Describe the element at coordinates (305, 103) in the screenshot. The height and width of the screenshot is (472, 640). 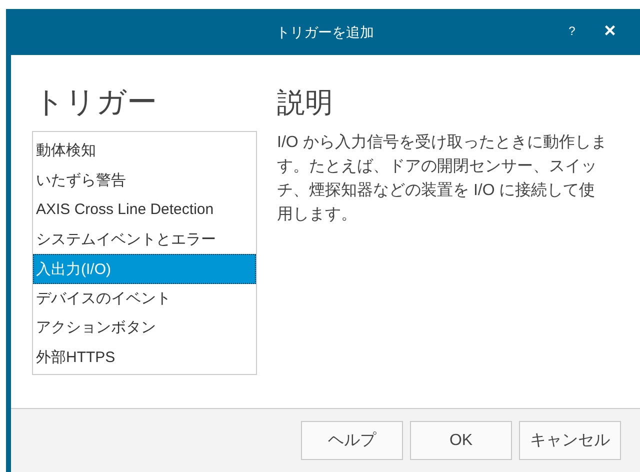
I see `description-heading: 説明` at that location.